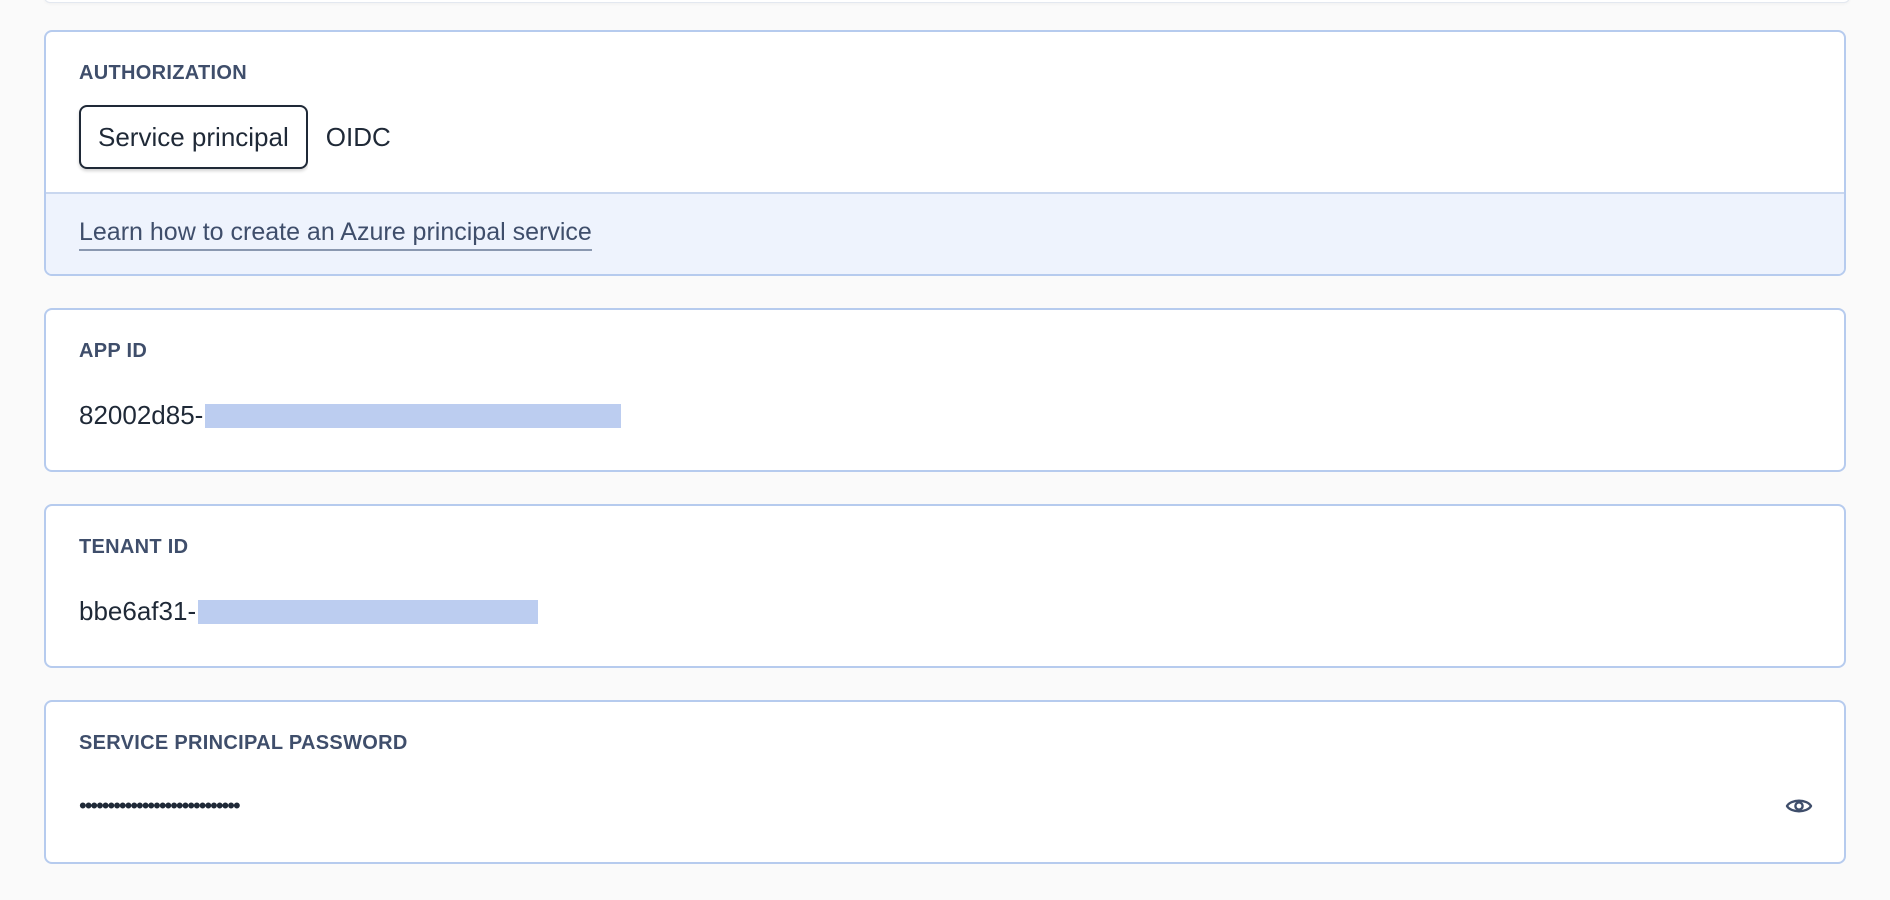 Image resolution: width=1890 pixels, height=900 pixels. I want to click on option-oidc: OIDC, so click(358, 137).